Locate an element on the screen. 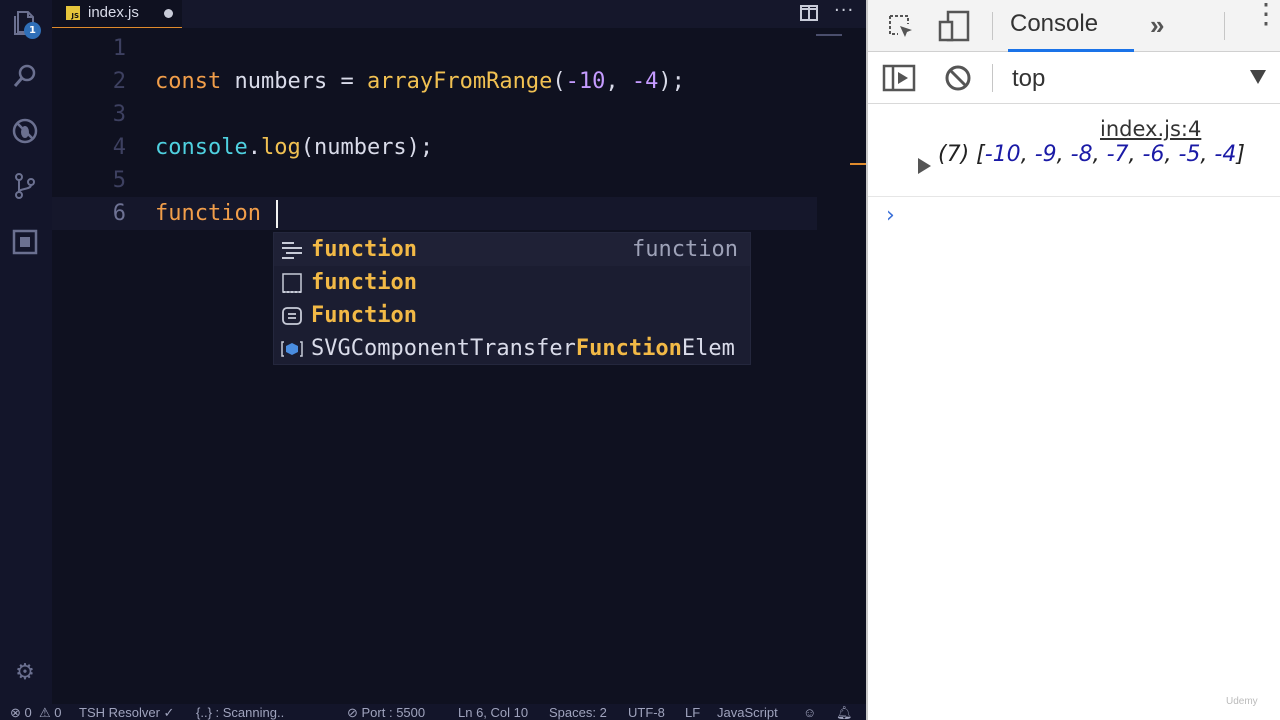  code-line: 4 console.log(numbers); is located at coordinates (452, 147).